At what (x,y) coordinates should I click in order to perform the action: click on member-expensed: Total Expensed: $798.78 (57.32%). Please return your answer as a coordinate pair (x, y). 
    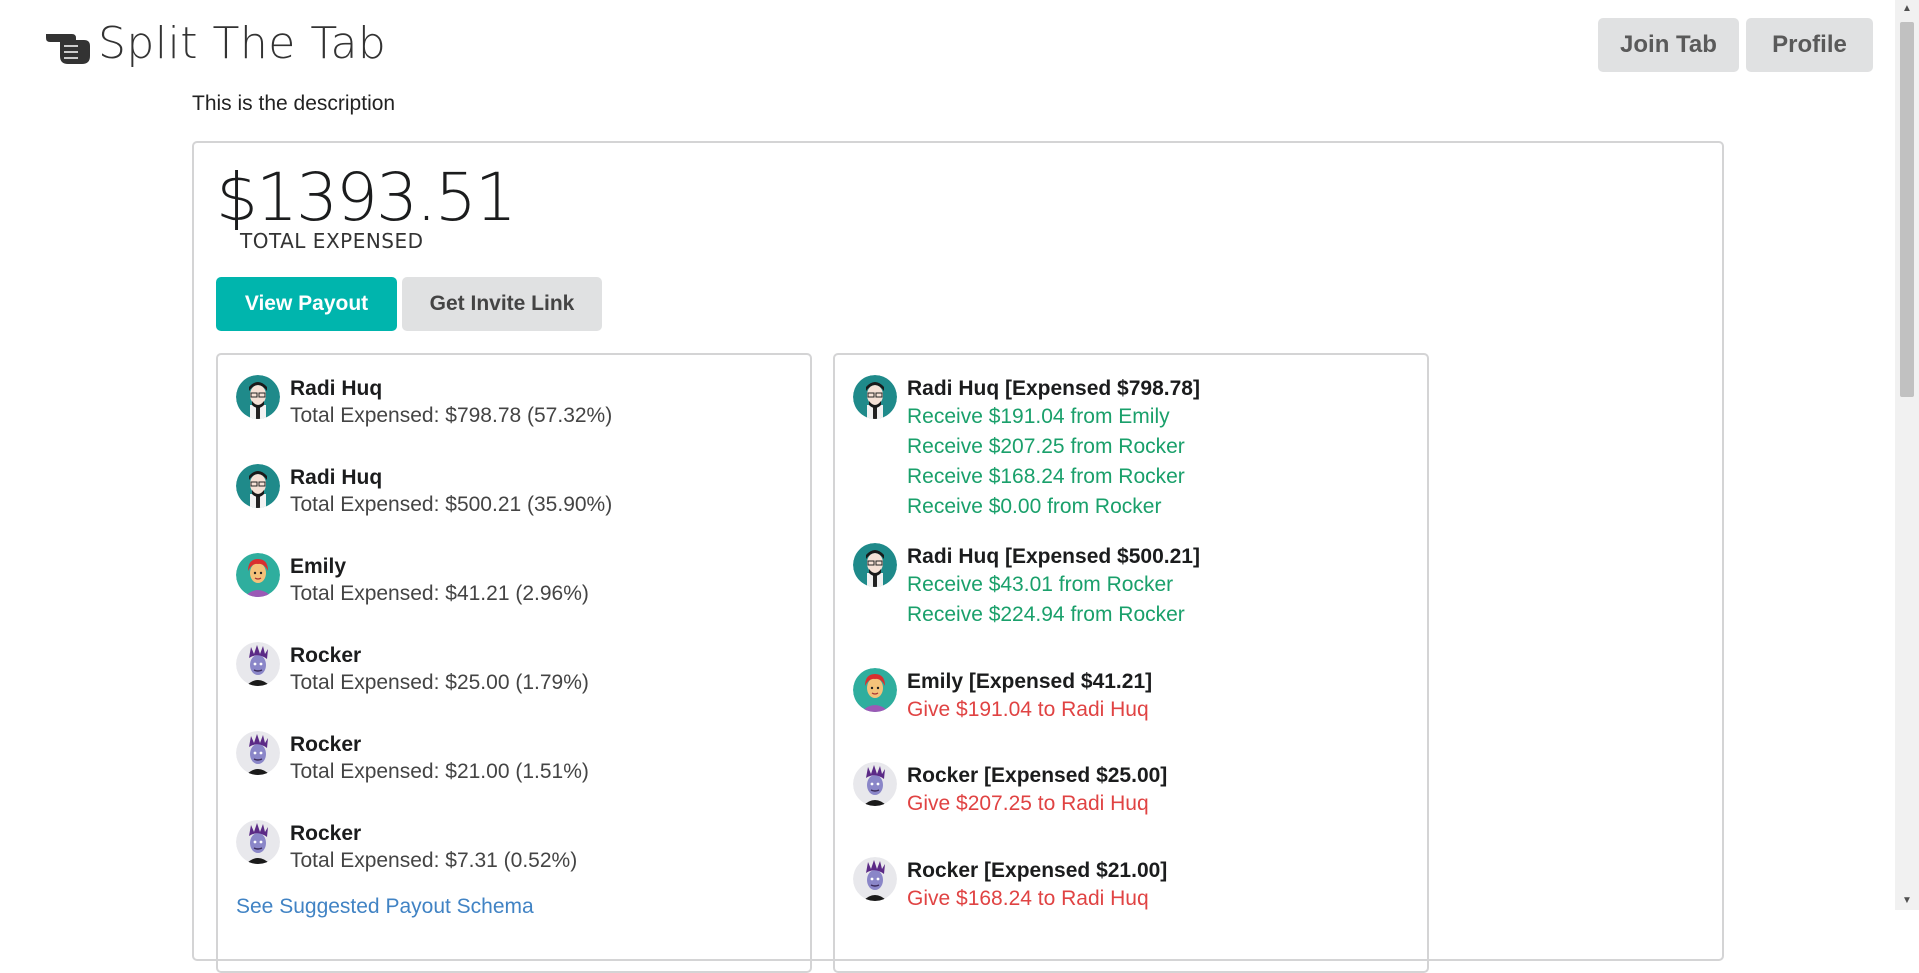
    Looking at the image, I should click on (451, 415).